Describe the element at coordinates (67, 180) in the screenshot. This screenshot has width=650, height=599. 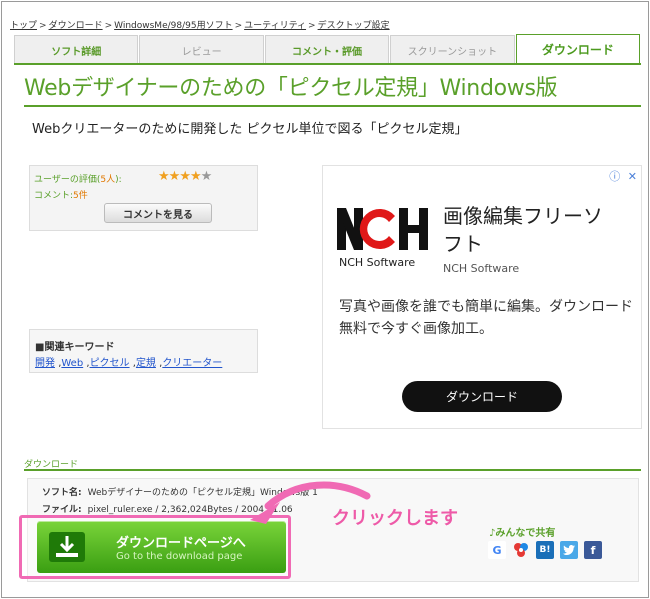
I see `rating-label-prefix: ユーザーの評価(` at that location.